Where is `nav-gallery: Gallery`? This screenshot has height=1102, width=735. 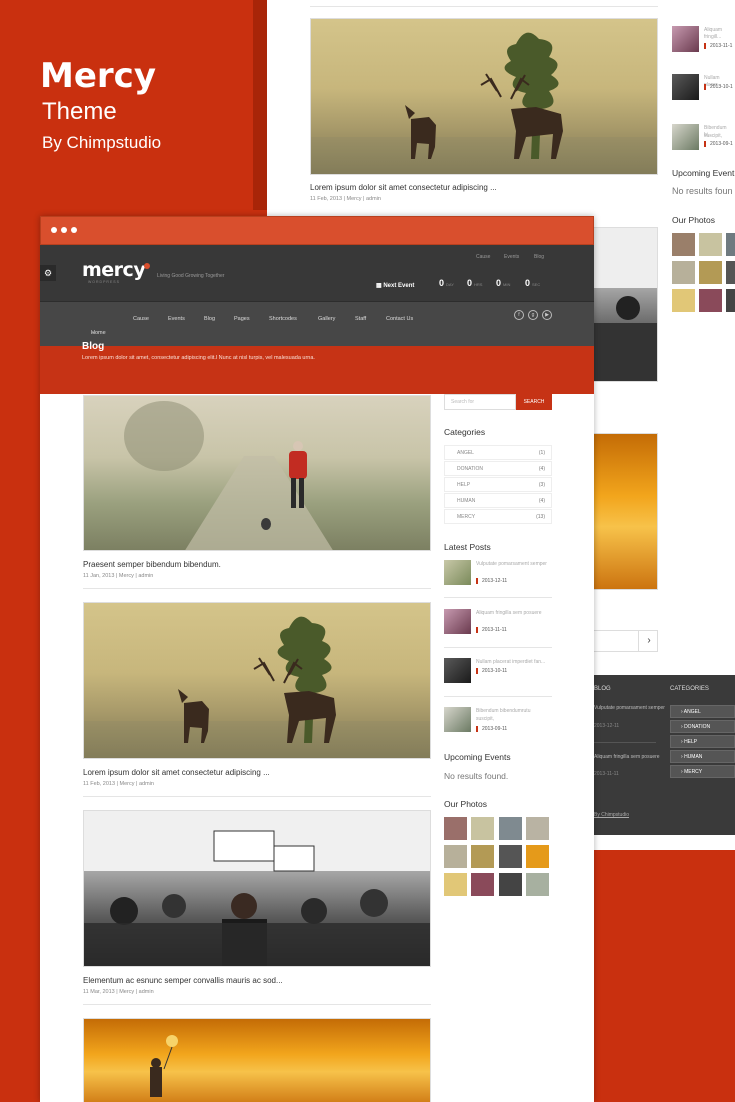 nav-gallery: Gallery is located at coordinates (326, 319).